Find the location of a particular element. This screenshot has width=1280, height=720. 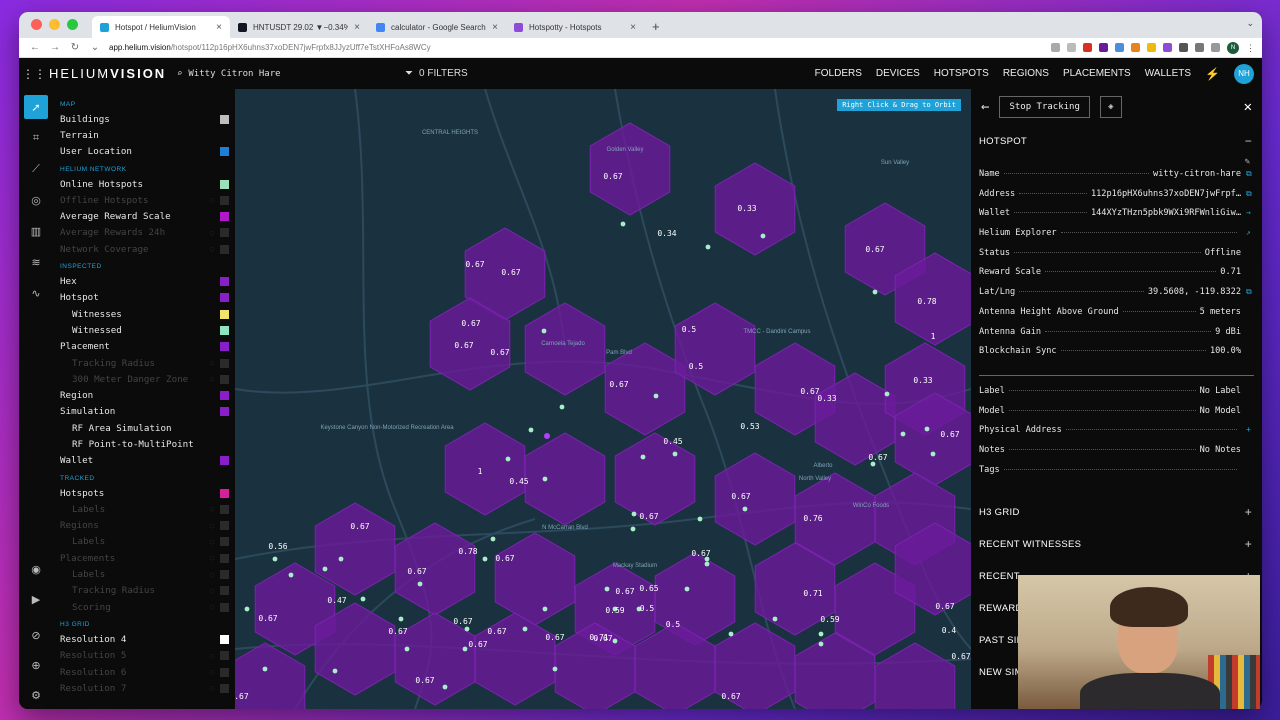

stop-tracking-button: Stop Tracking is located at coordinates (1044, 107).